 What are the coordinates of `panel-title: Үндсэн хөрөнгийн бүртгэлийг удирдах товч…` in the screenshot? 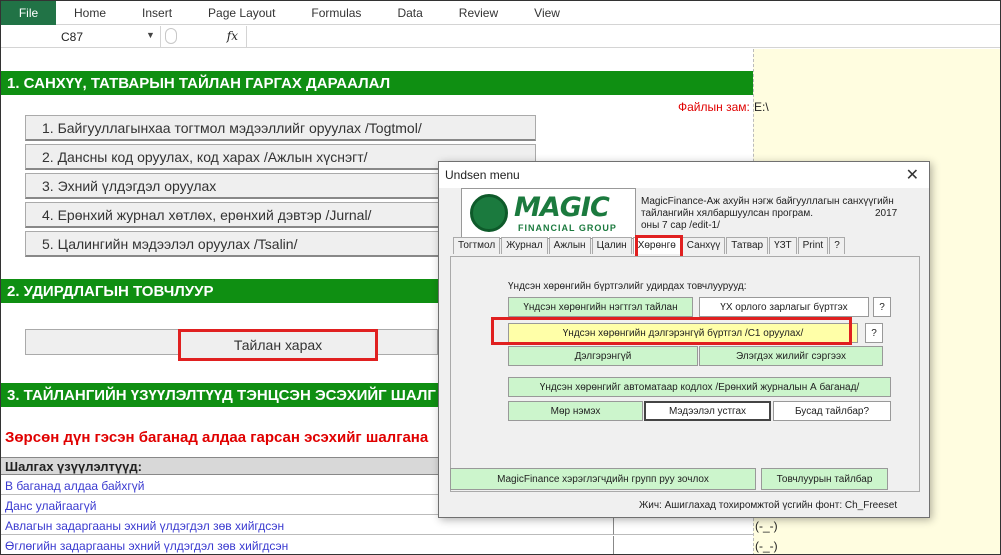 It's located at (627, 286).